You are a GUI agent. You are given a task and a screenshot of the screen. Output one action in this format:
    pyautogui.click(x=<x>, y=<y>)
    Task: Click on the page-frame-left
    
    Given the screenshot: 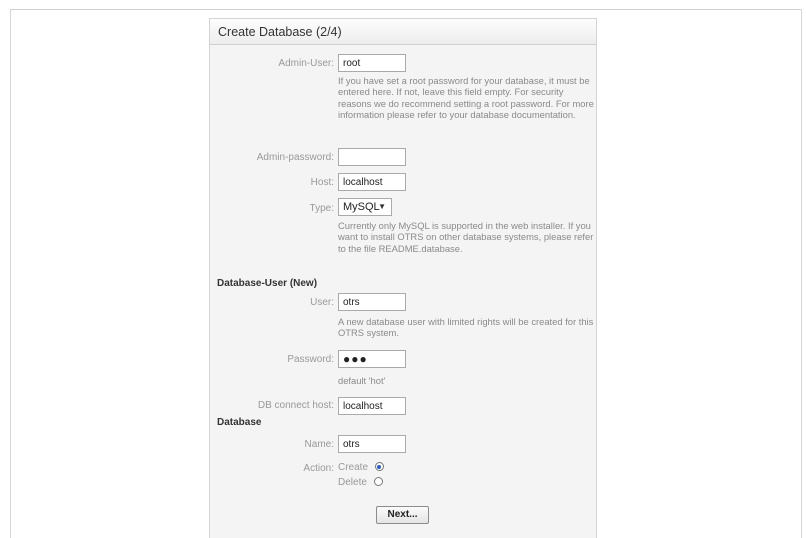 What is the action you would take?
    pyautogui.click(x=10, y=273)
    